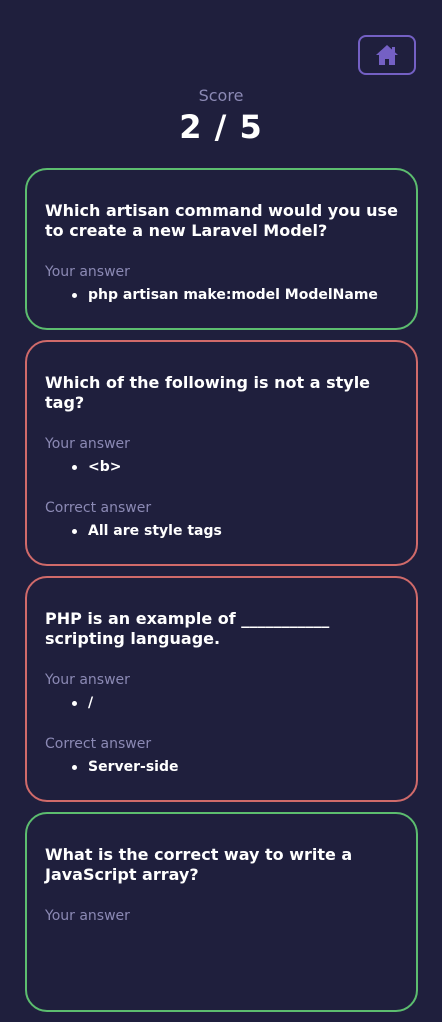  Describe the element at coordinates (221, 127) in the screenshot. I see `score-value: 2 / 5` at that location.